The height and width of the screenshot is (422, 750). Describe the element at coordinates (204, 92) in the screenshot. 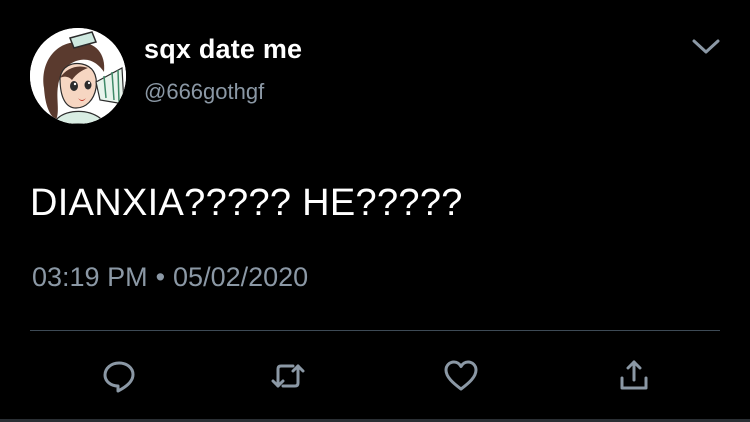

I see `user-handle: @666gothgf` at that location.